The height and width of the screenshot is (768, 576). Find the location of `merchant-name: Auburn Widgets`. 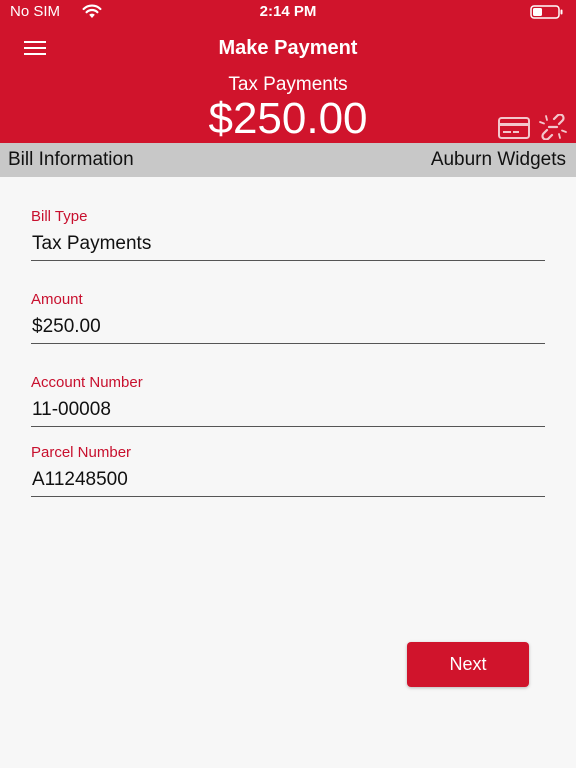

merchant-name: Auburn Widgets is located at coordinates (498, 159).